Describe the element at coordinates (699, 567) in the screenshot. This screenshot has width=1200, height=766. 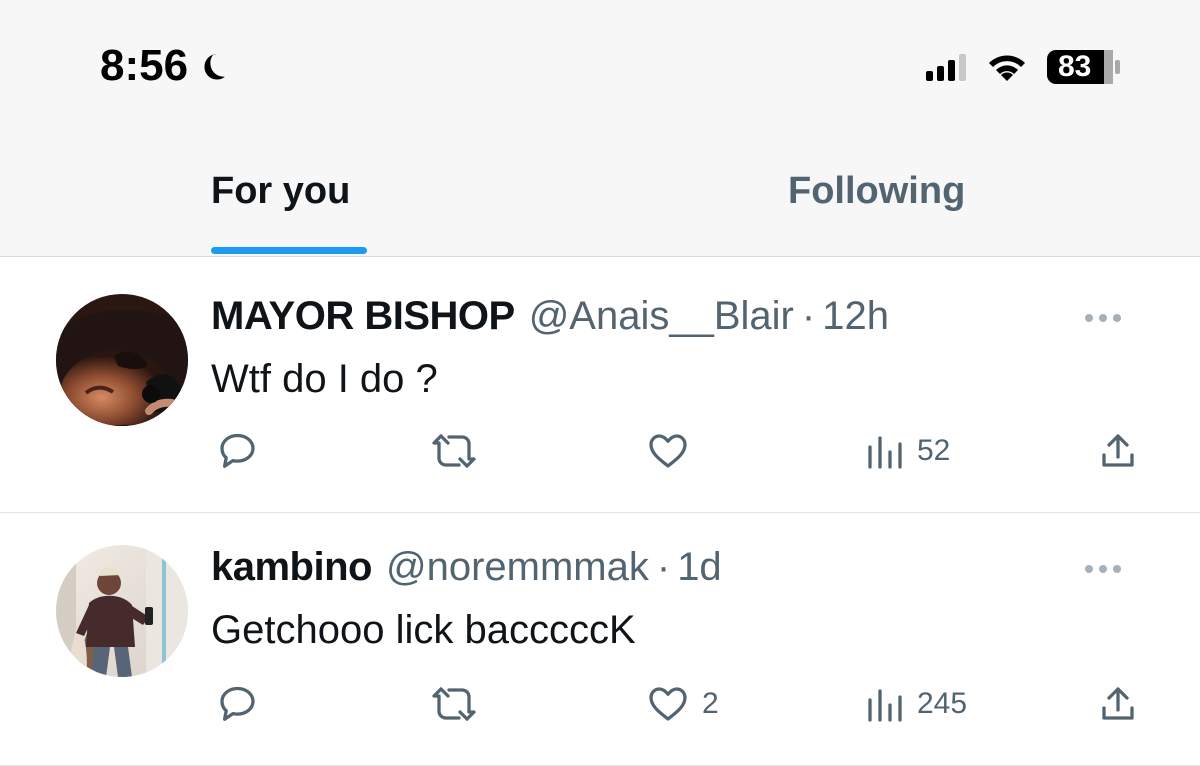
I see `tweet-time: 1d` at that location.